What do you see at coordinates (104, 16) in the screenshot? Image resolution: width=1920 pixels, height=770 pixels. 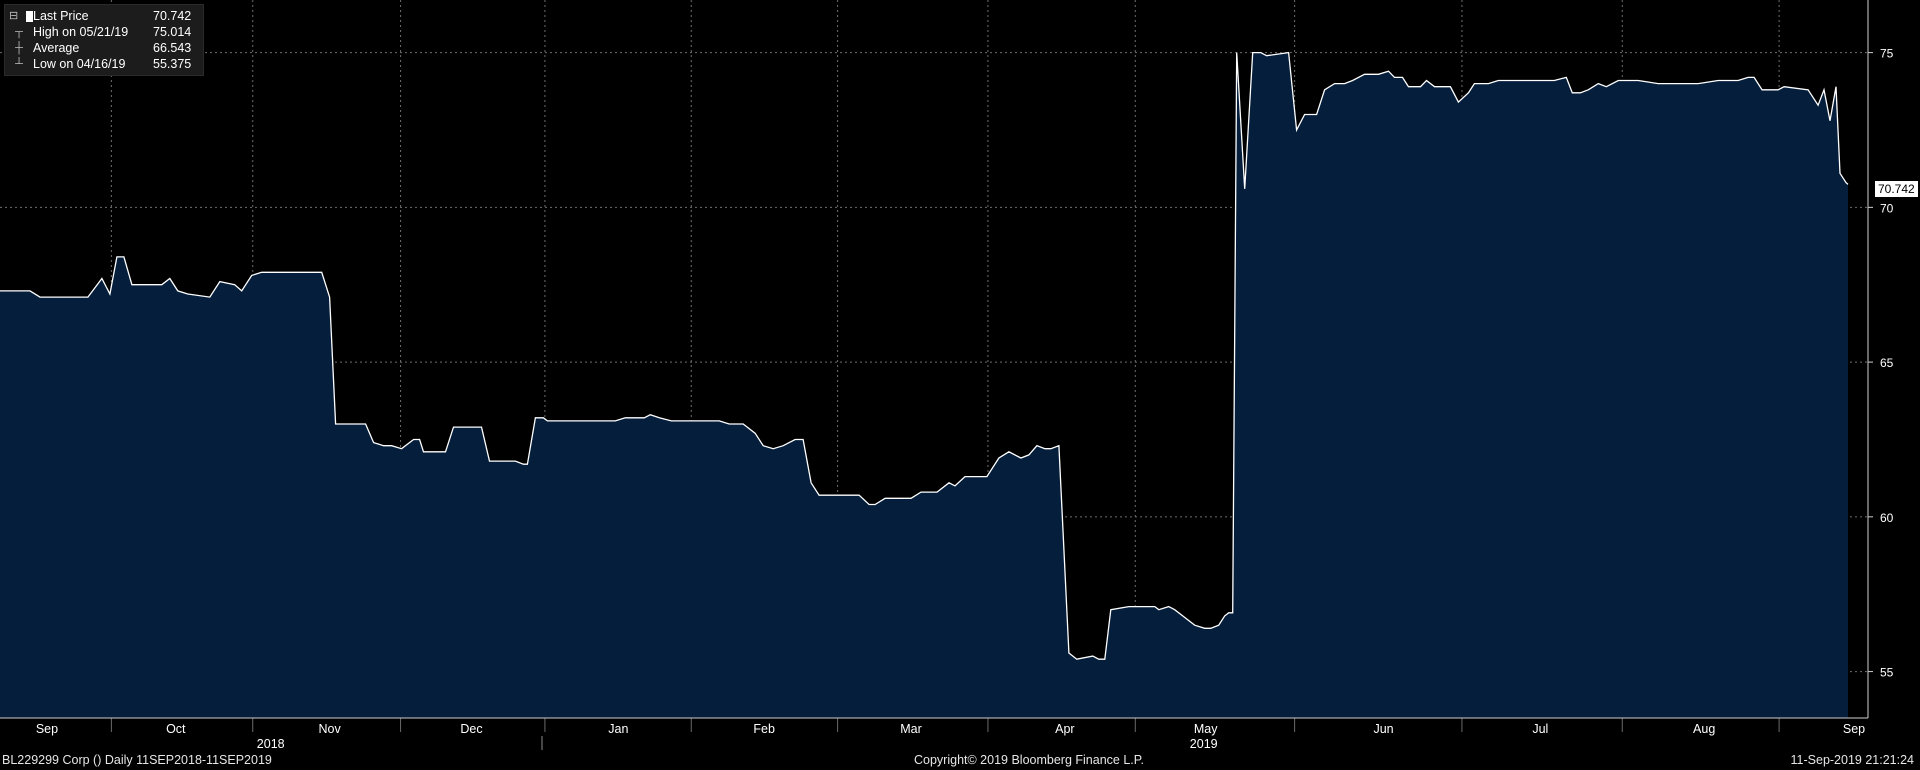 I see `legend-item-last-price: ⊟ Last Price 70.742` at bounding box center [104, 16].